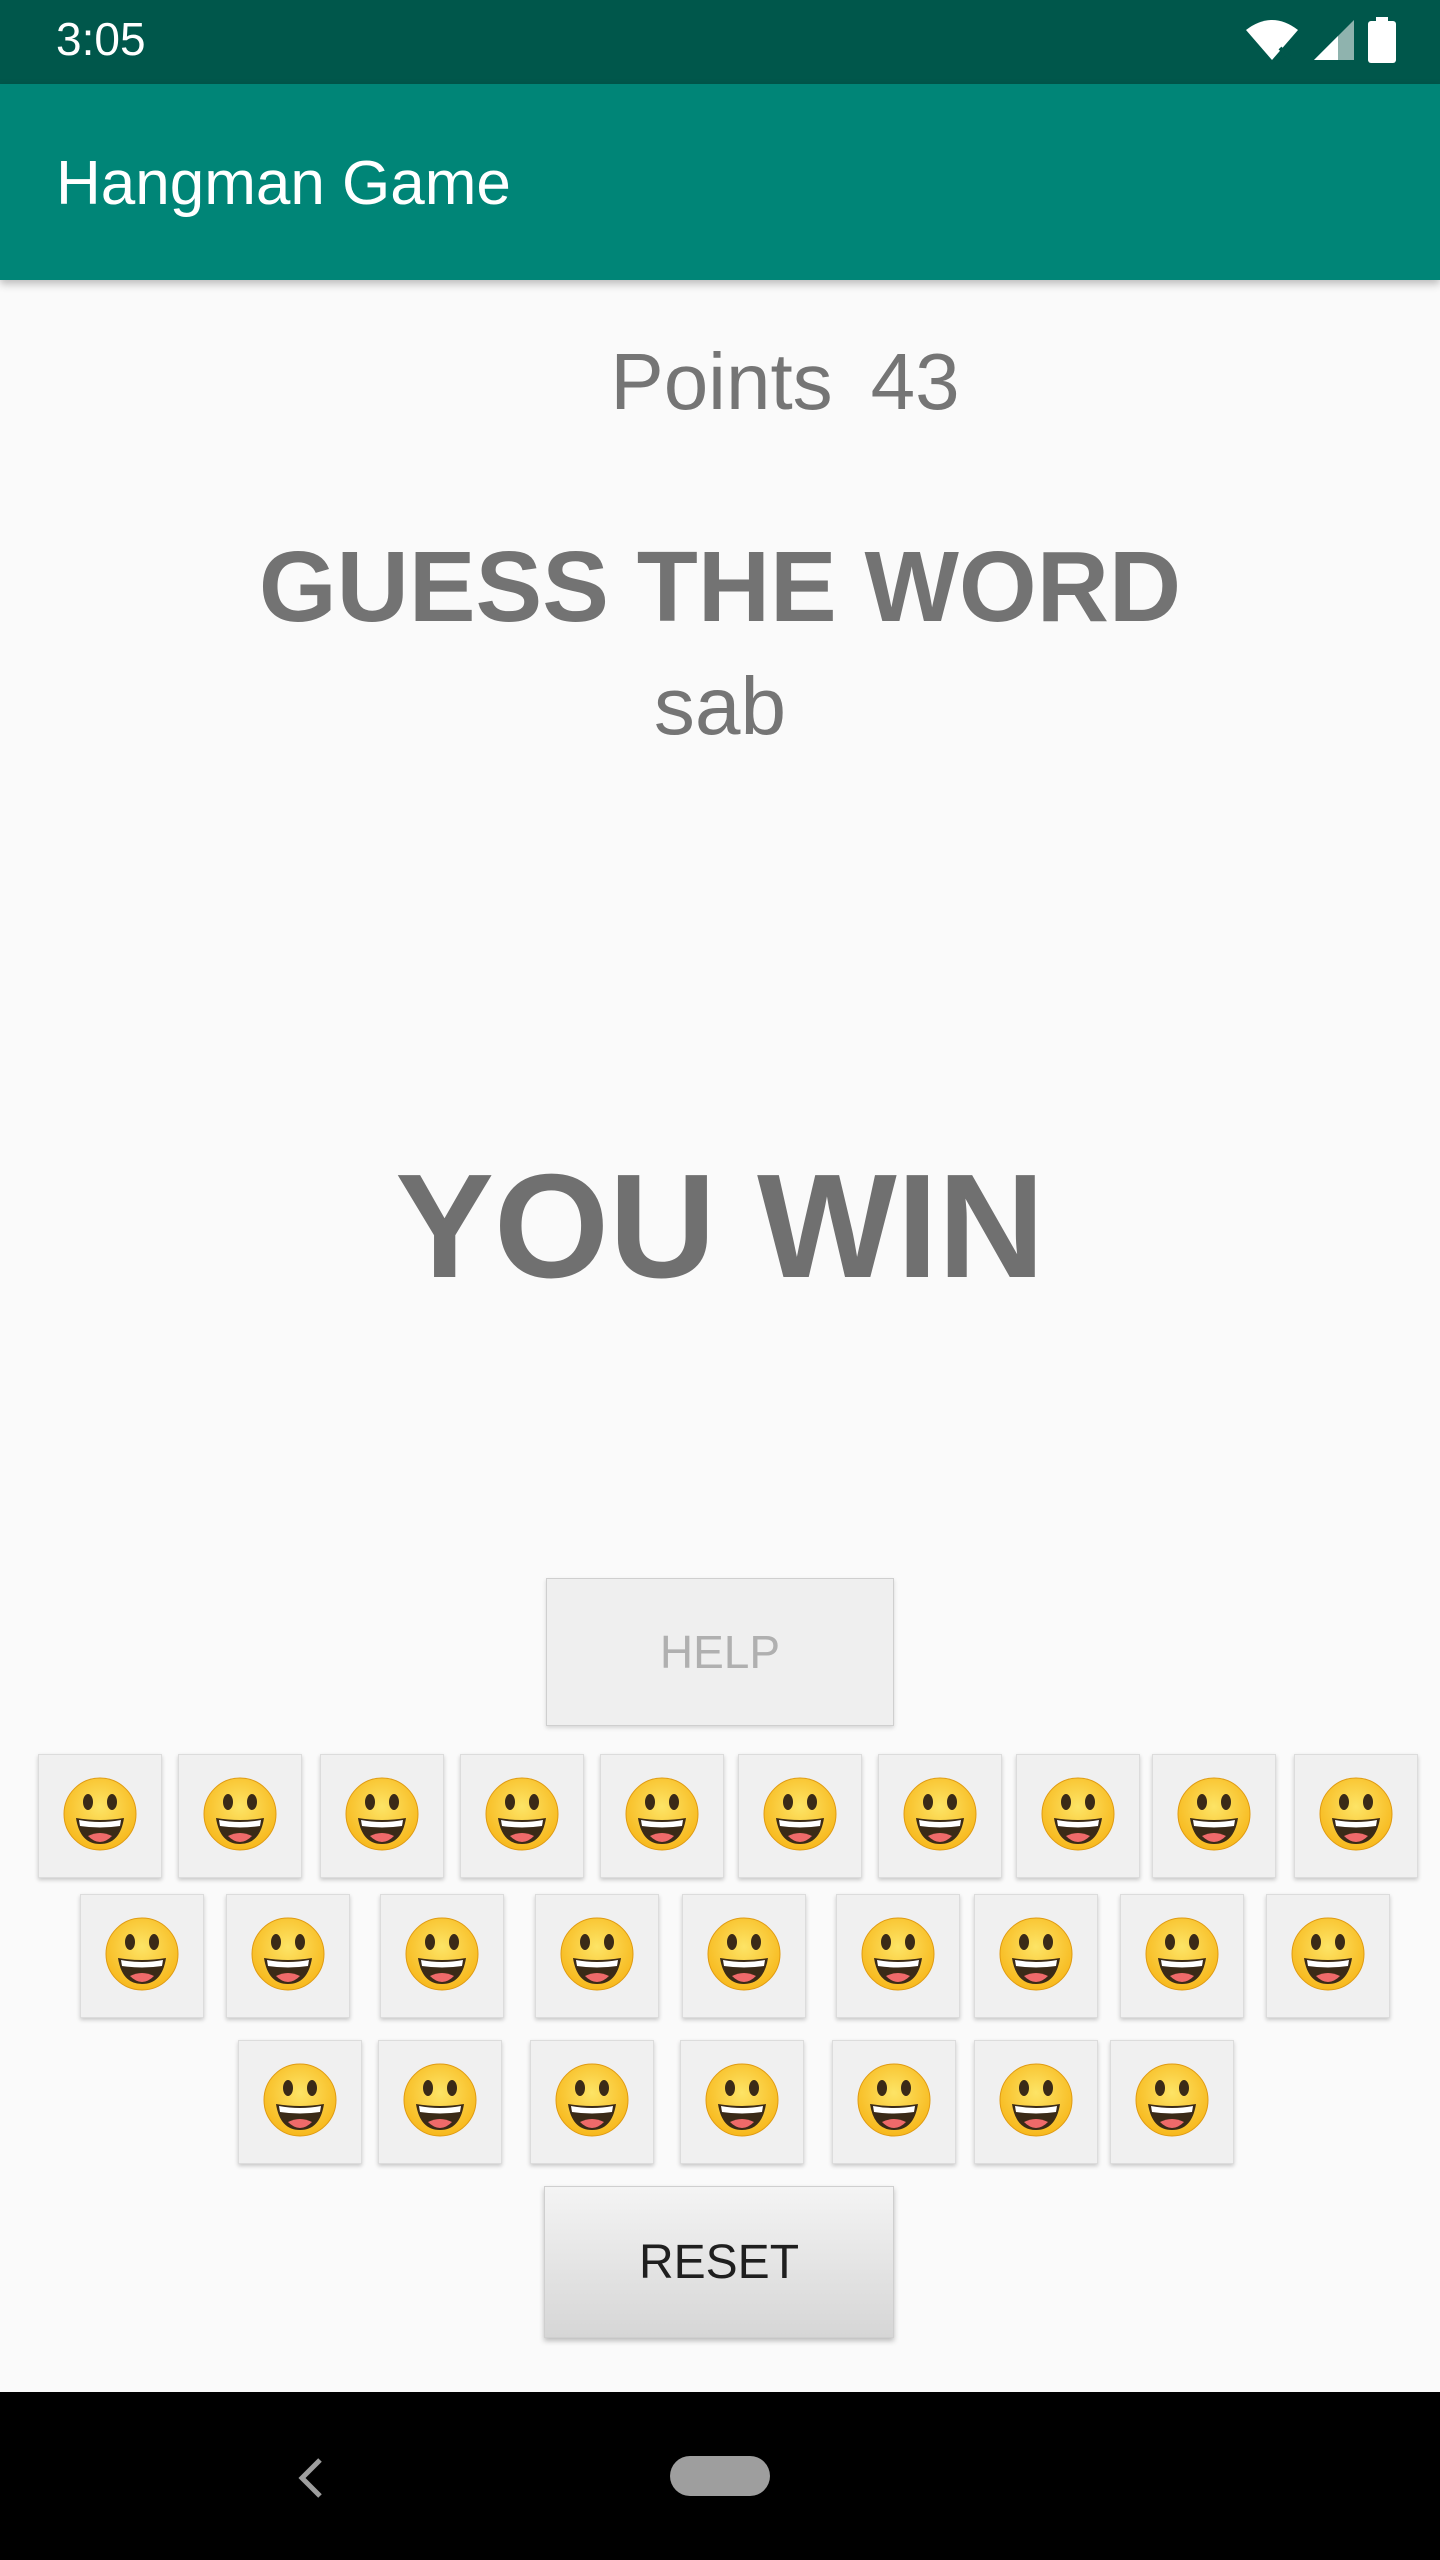 The image size is (1440, 2560). Describe the element at coordinates (720, 587) in the screenshot. I see `guess-prompt: GUESS THE WORD` at that location.